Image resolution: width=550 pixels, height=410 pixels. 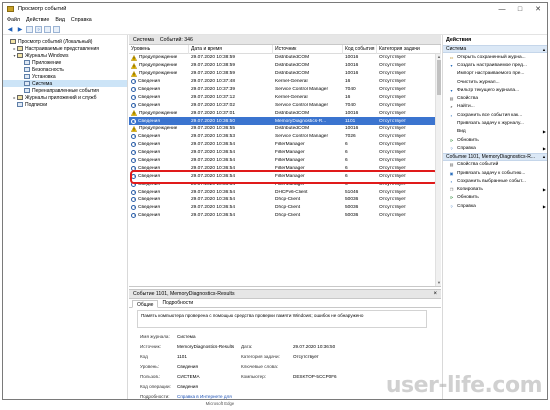 What do you see at coordinates (495, 98) in the screenshot?
I see `action-item: ▤ Свойства` at bounding box center [495, 98].